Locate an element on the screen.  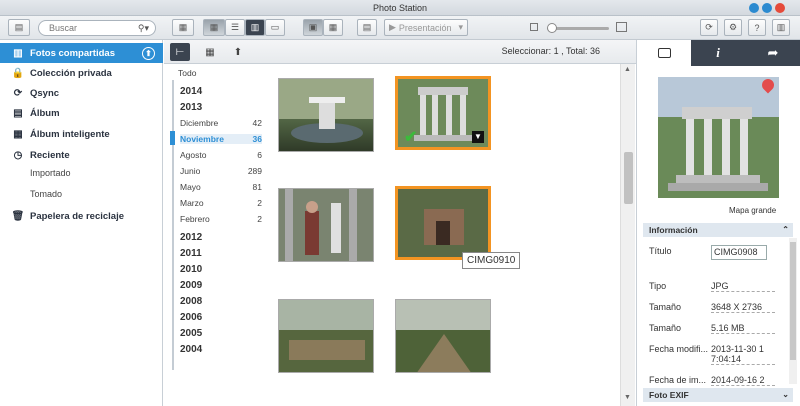
minimize-icon is located at coordinates (754, 8).